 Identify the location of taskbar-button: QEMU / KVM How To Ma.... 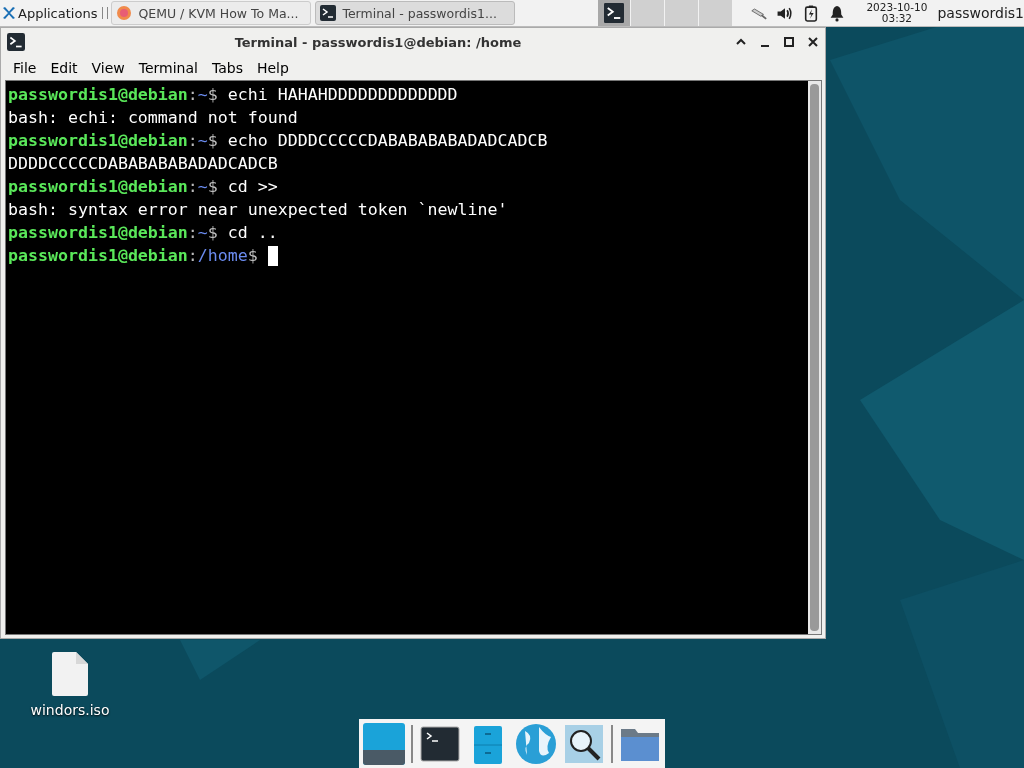
(211, 13).